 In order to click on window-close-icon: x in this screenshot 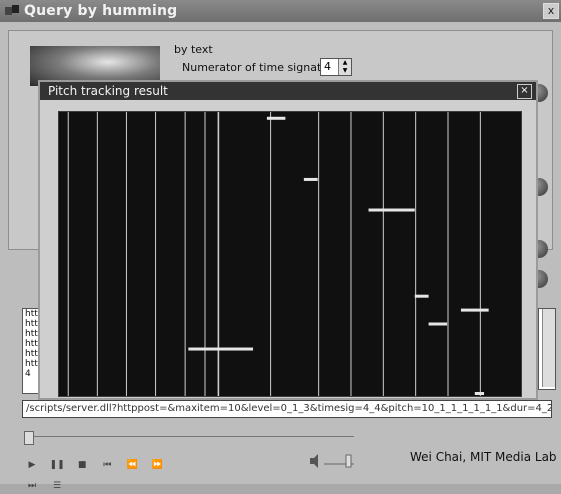, I will do `click(551, 11)`.